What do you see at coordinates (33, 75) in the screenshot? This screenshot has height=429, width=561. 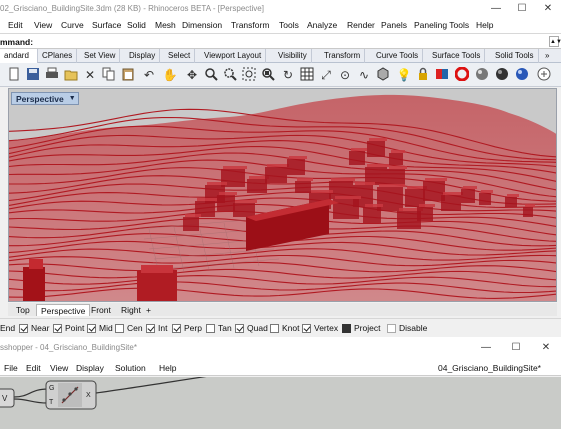 I see `save-icon` at bounding box center [33, 75].